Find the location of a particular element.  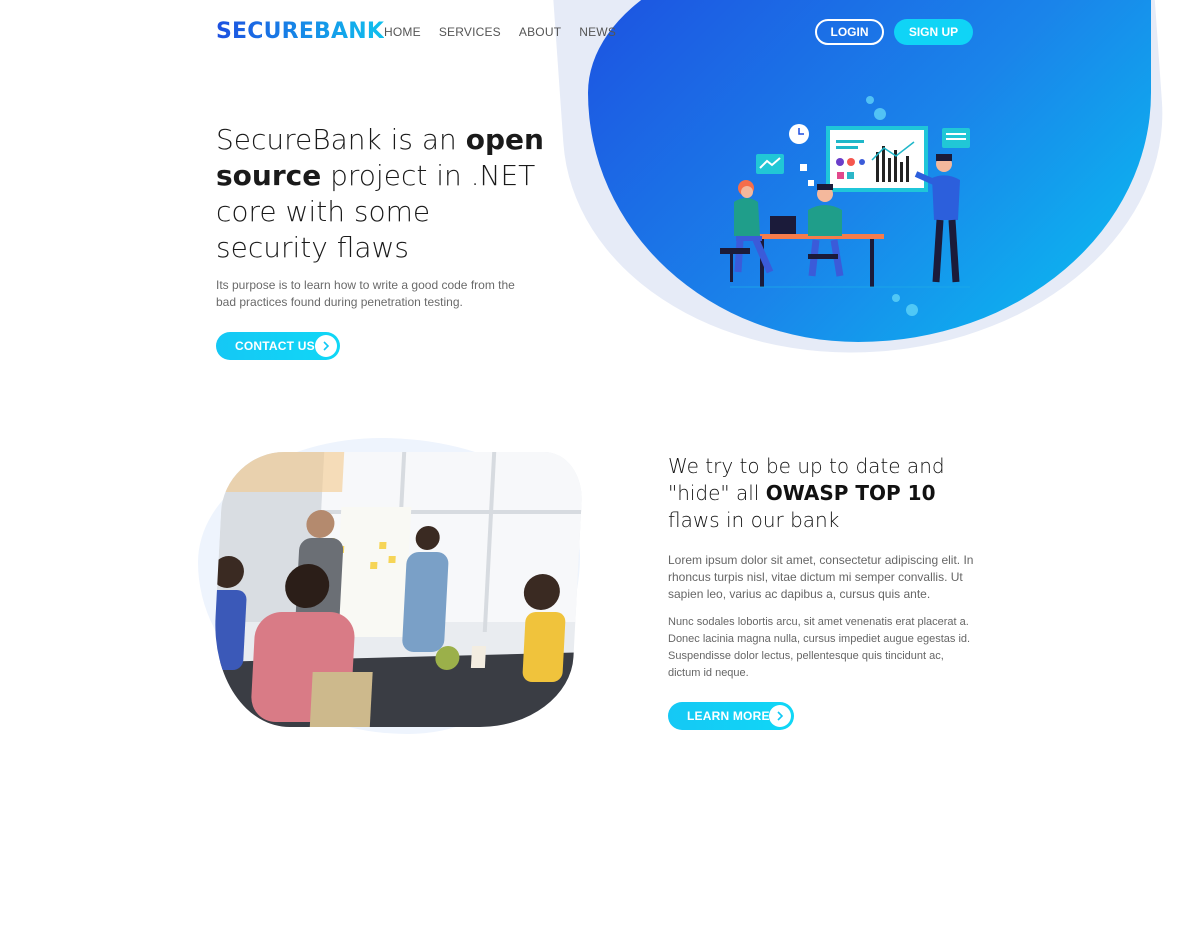

hero-title-part-1: SecureBank is an is located at coordinates (341, 139).